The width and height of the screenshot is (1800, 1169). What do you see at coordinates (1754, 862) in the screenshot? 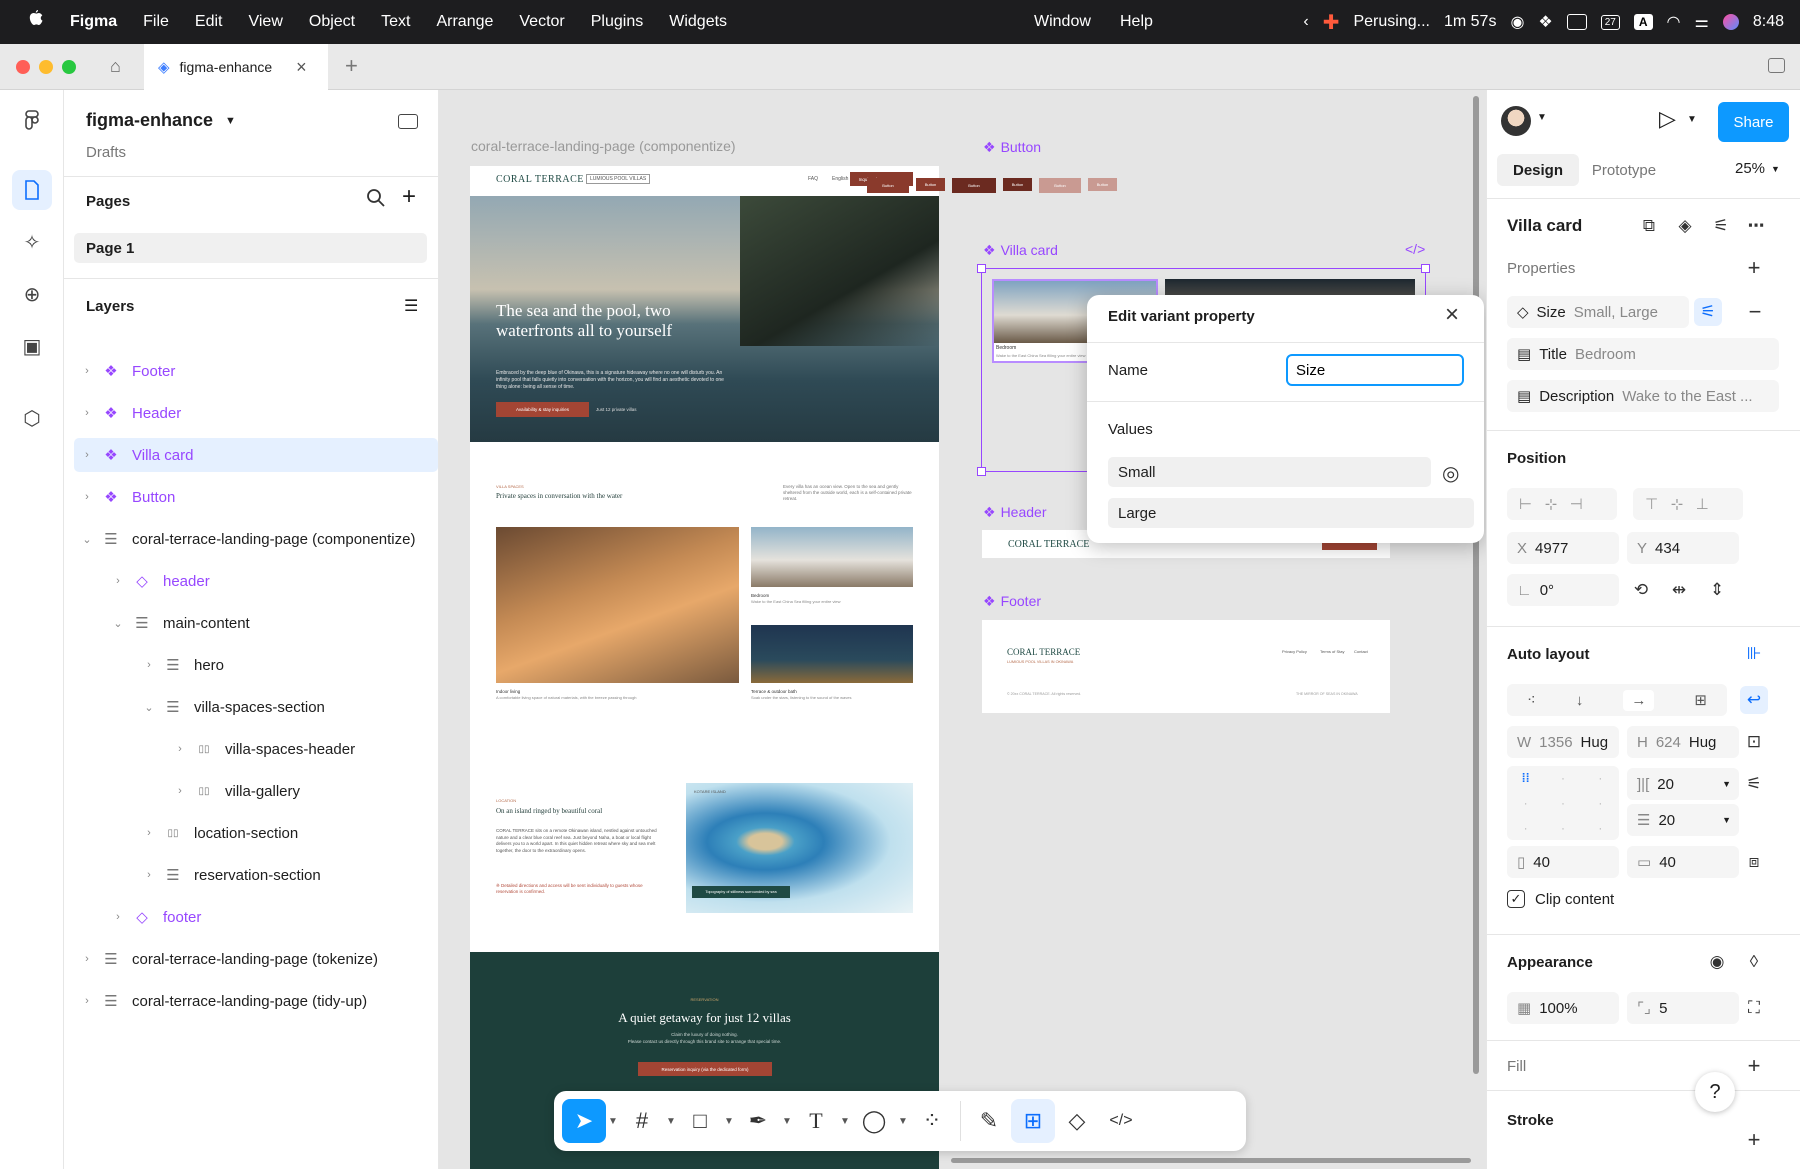
I see `padding-settings-icon: ⧈` at bounding box center [1754, 862].